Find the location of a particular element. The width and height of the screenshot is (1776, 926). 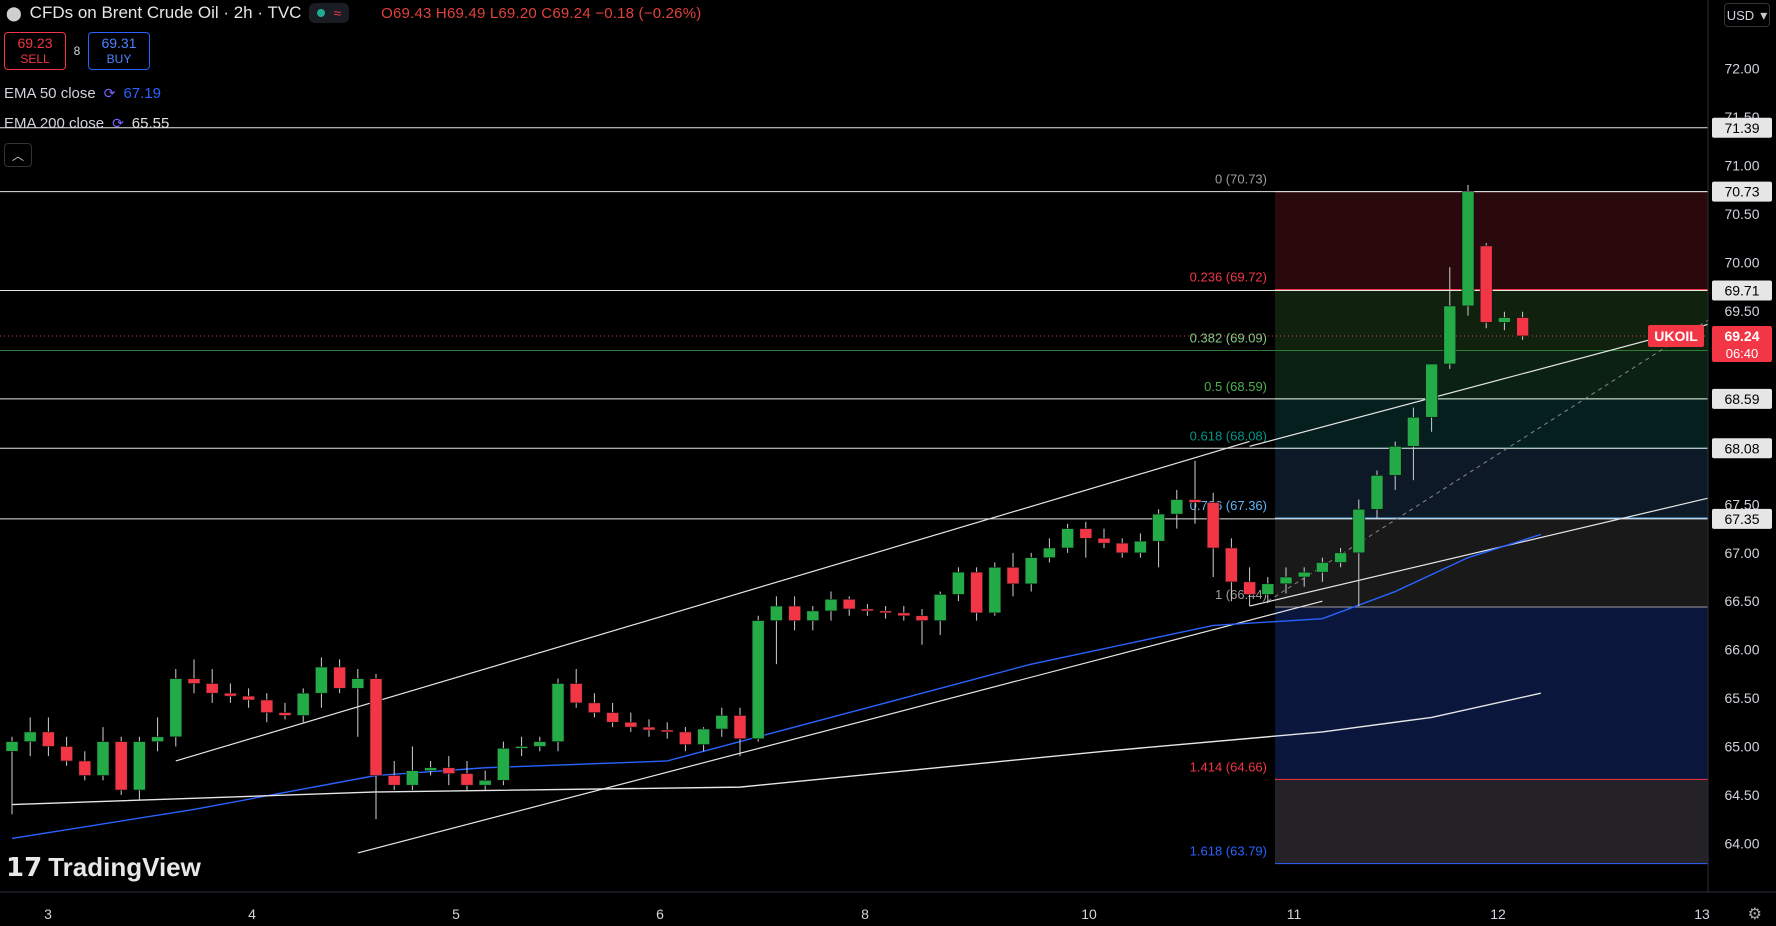

time-tick-label: 10 is located at coordinates (1089, 914).